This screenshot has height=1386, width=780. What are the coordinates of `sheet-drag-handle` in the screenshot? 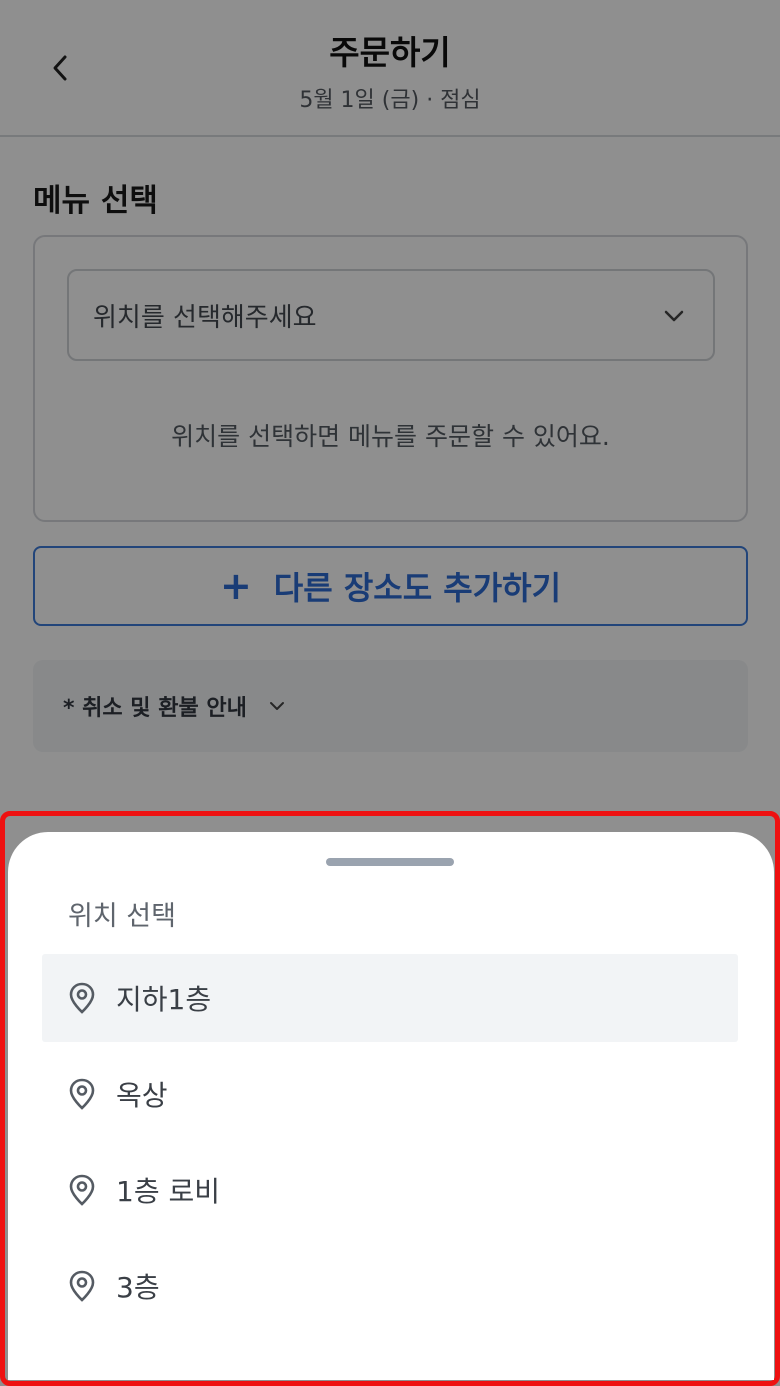 It's located at (390, 862).